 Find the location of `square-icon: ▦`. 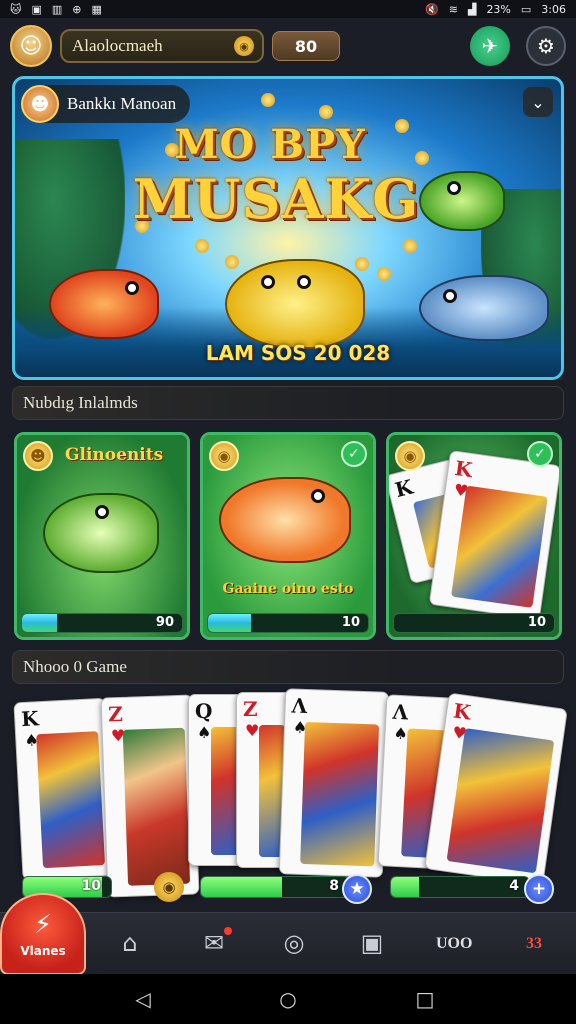

square-icon: ▦ is located at coordinates (96, 9).